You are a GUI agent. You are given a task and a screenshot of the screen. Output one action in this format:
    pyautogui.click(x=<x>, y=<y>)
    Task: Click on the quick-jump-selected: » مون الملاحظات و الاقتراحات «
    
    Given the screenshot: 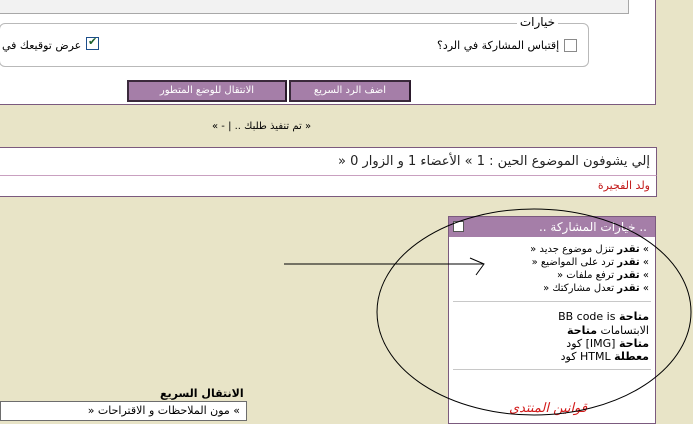 What is the action you would take?
    pyautogui.click(x=163, y=410)
    